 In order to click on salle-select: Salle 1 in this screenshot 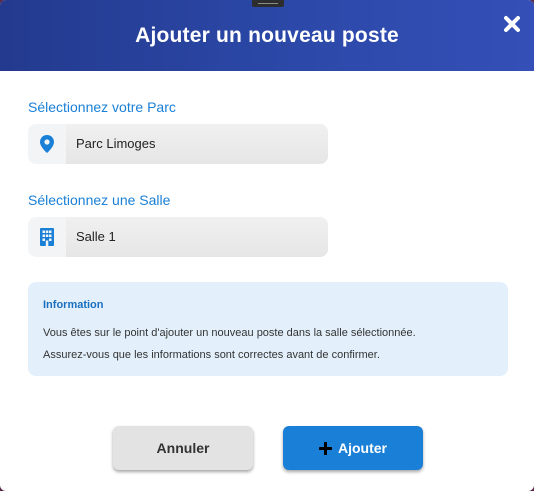, I will do `click(178, 237)`.